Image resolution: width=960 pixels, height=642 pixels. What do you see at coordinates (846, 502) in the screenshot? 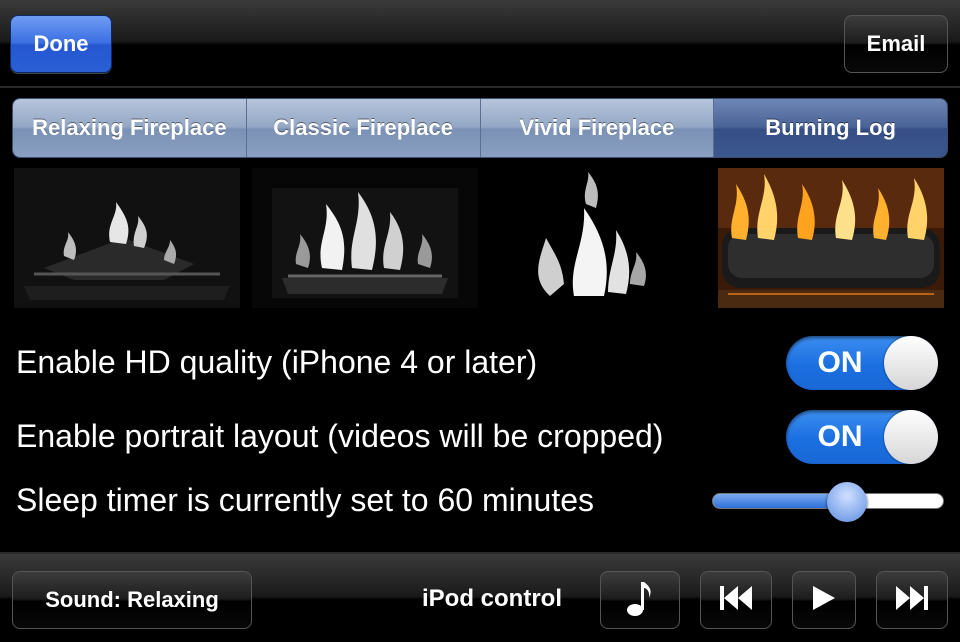
I see `slider-thumb` at bounding box center [846, 502].